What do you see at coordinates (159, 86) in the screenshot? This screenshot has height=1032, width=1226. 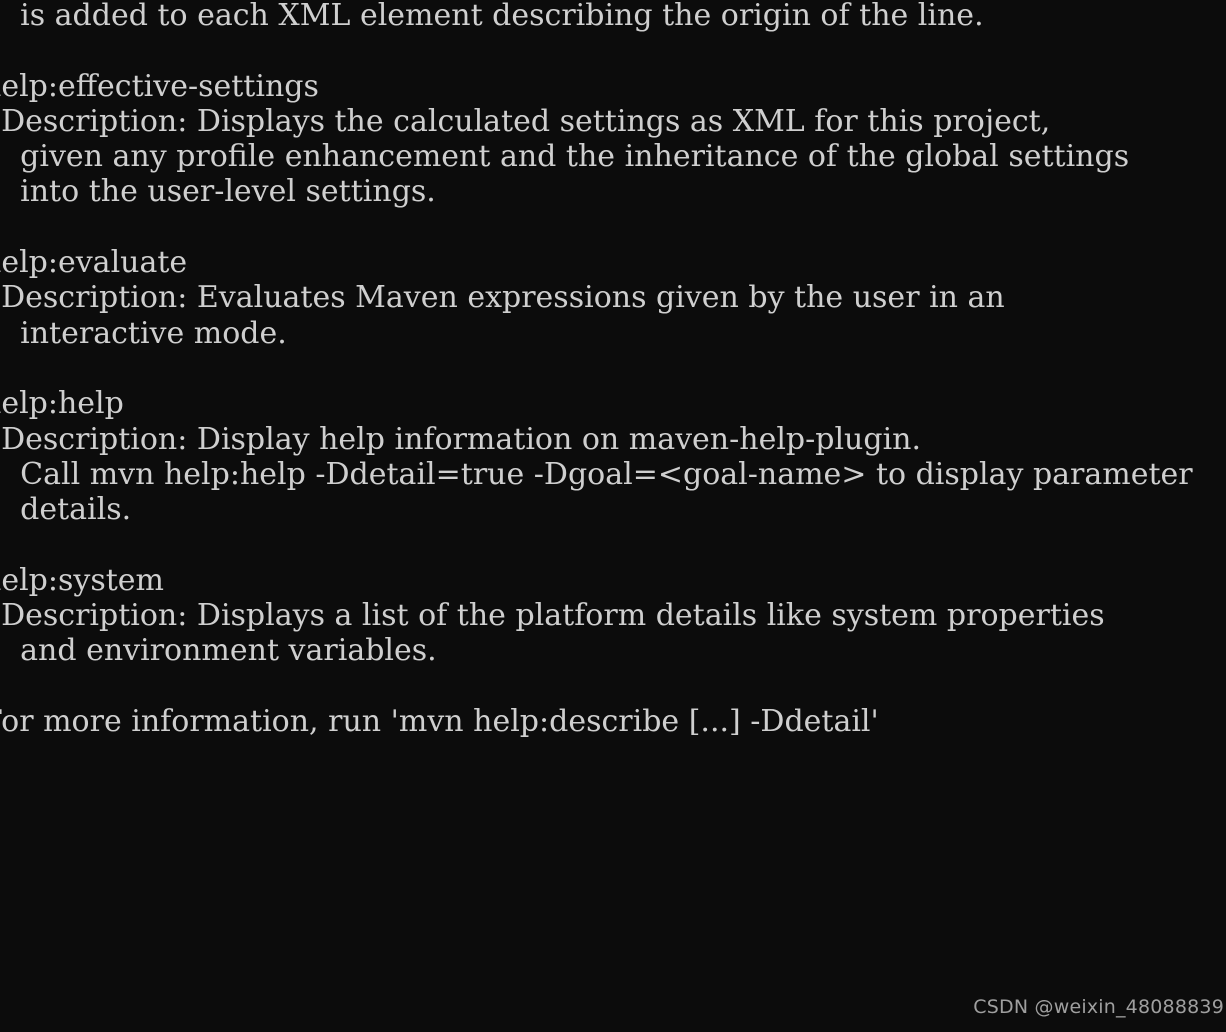 I see `goal-heading-effective-settings: help:effective-settings` at bounding box center [159, 86].